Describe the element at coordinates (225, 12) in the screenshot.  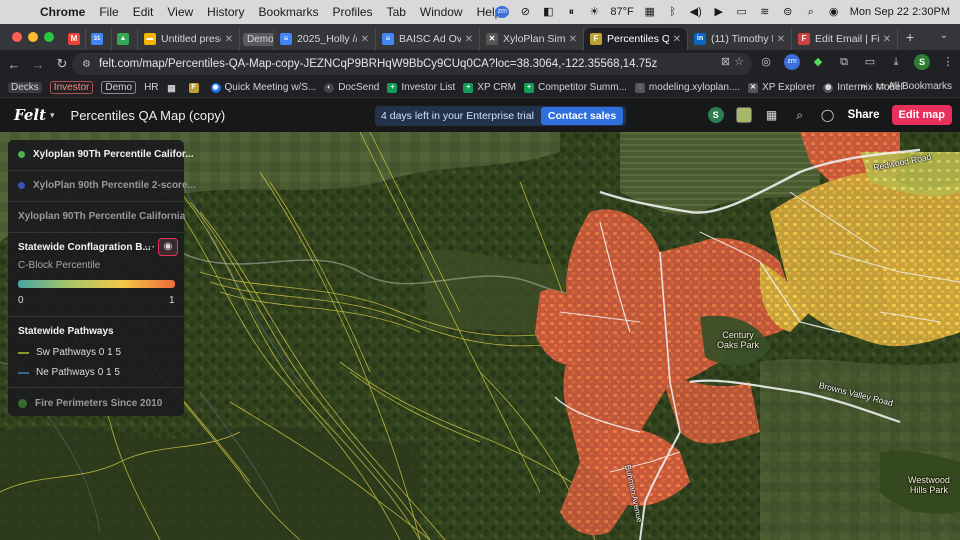
I see `menu-history: History` at that location.